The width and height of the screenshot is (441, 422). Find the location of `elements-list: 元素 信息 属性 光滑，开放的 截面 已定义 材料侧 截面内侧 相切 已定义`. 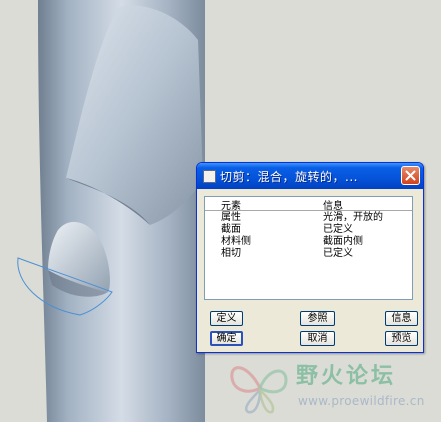

elements-list: 元素 信息 属性 光滑，开放的 截面 已定义 材料侧 截面内侧 相切 已定义 is located at coordinates (308, 248).